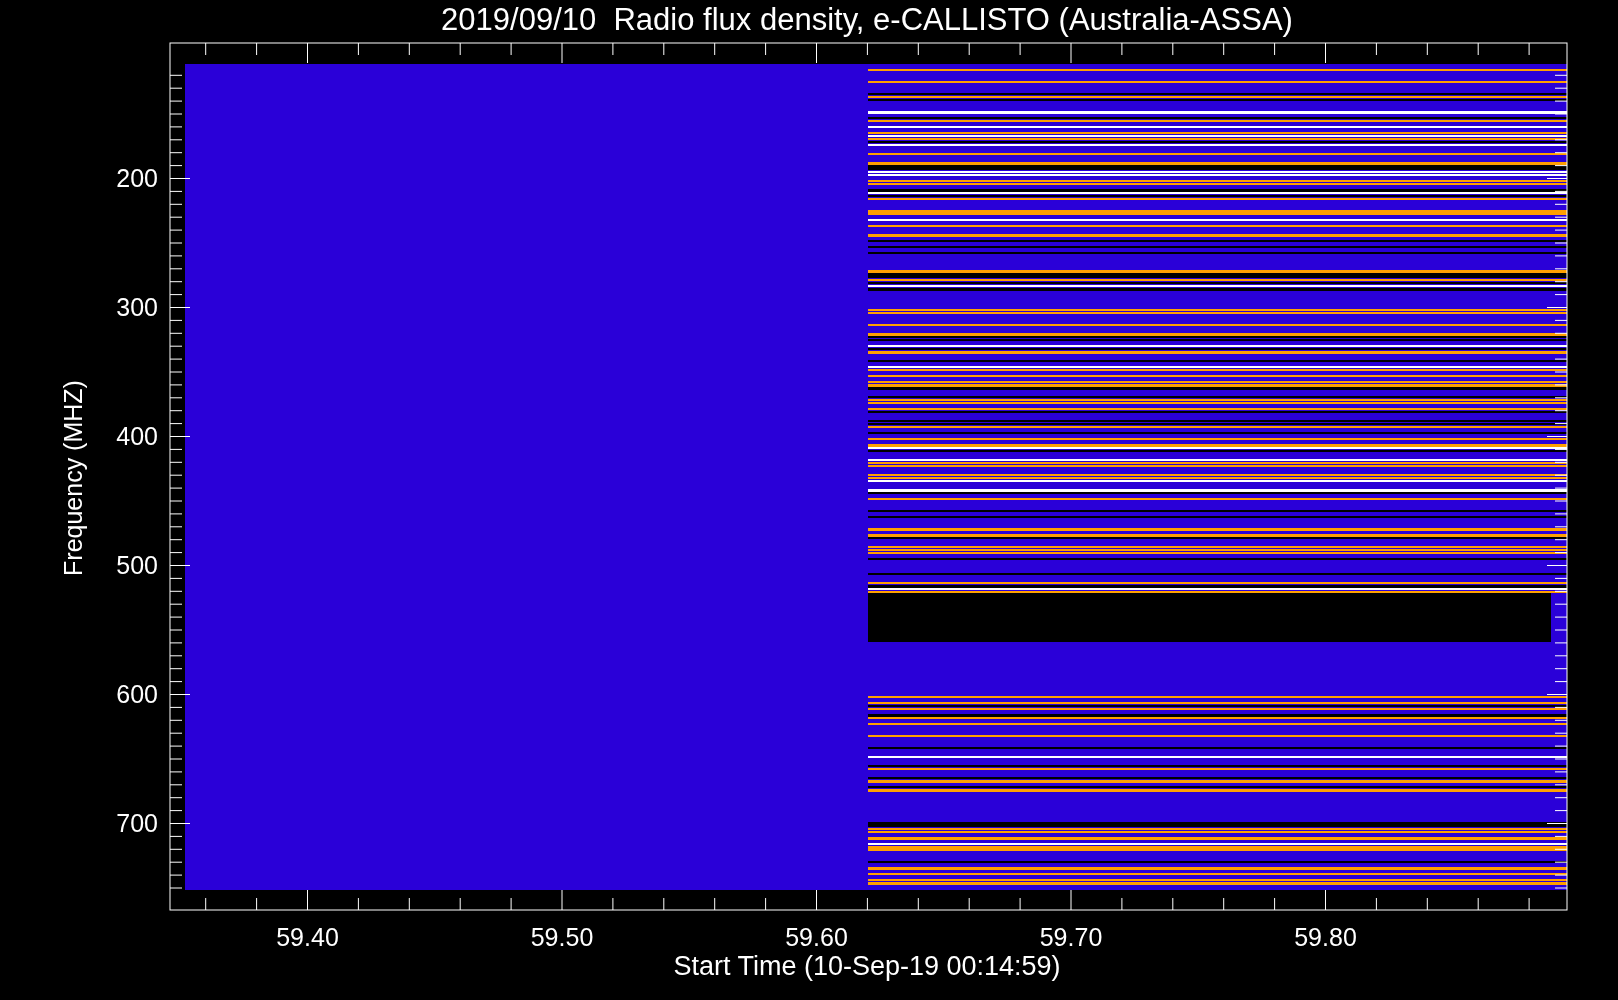 The height and width of the screenshot is (1000, 1618). Describe the element at coordinates (1325, 937) in the screenshot. I see `axis-tick-label: 59.80` at that location.